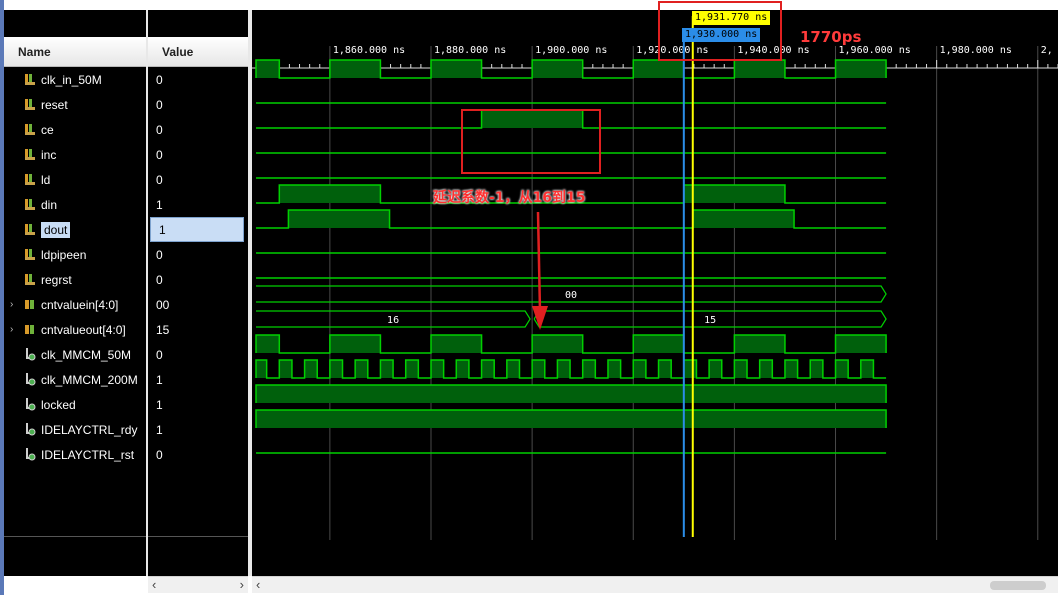 The height and width of the screenshot is (595, 1058). I want to click on signal-row-idelayctrl-rst: IDELAYCTRL_rst, so click(75, 454).